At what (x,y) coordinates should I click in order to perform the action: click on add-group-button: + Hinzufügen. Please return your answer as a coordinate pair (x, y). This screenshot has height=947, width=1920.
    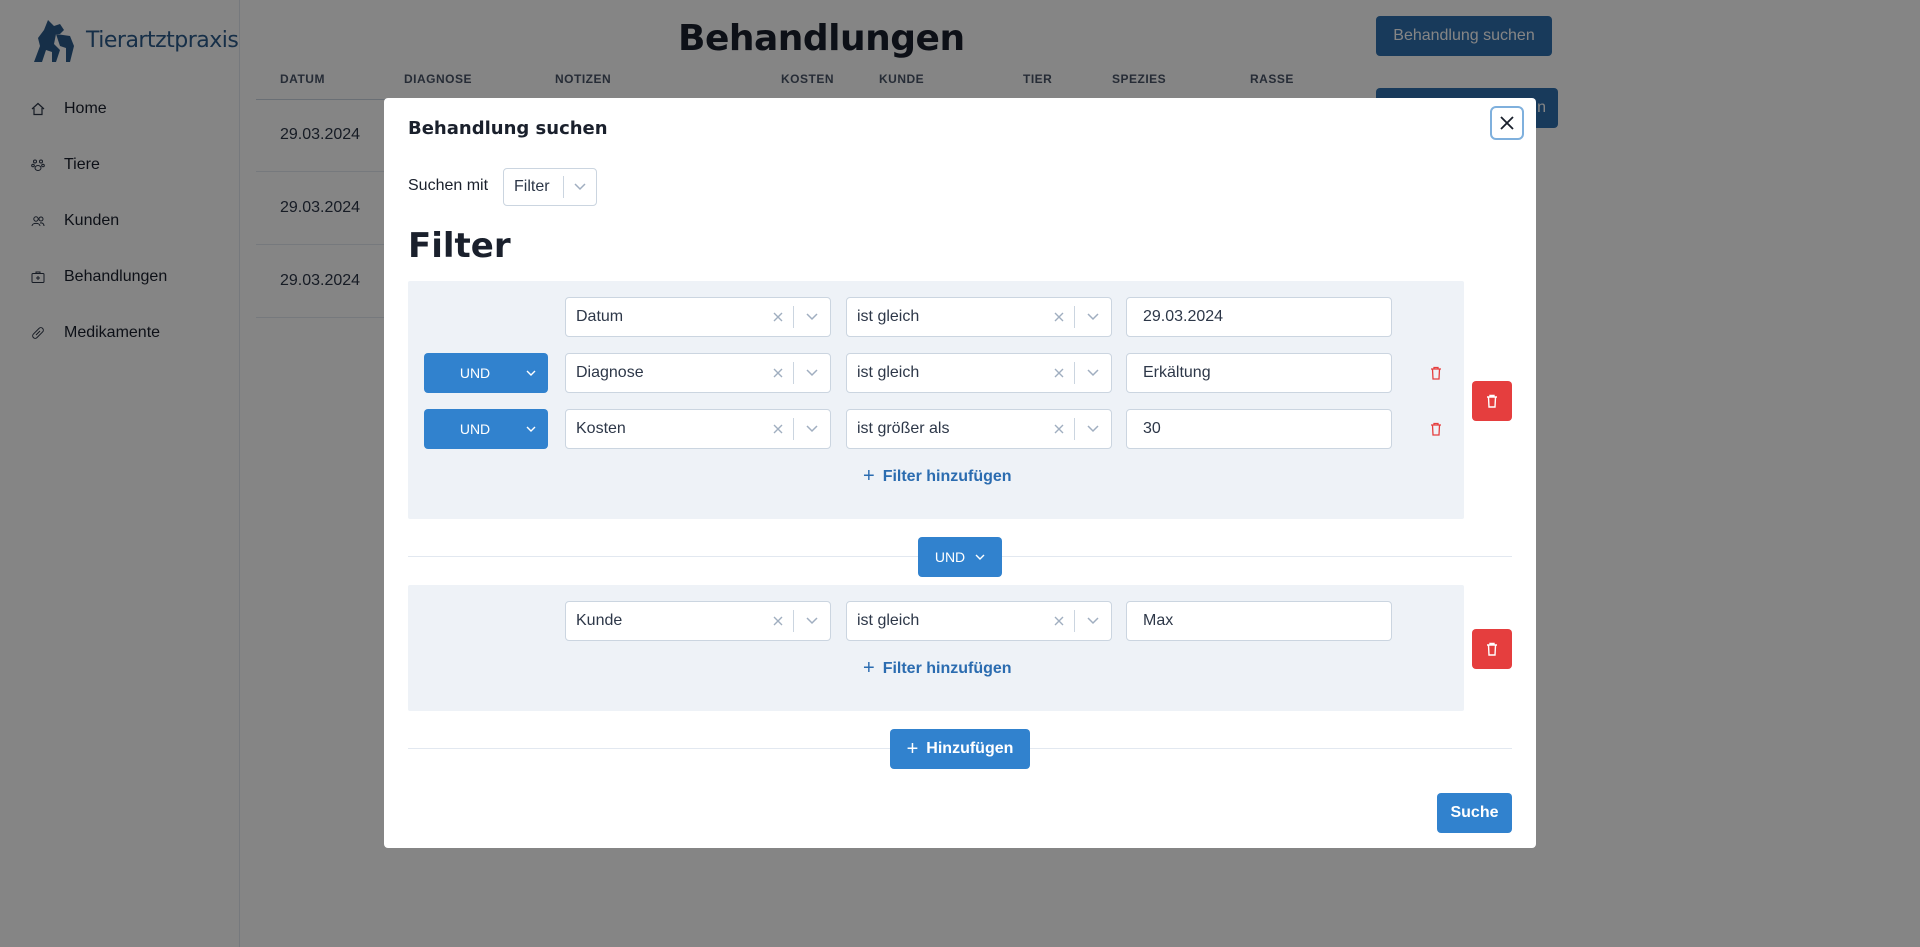
    Looking at the image, I should click on (960, 749).